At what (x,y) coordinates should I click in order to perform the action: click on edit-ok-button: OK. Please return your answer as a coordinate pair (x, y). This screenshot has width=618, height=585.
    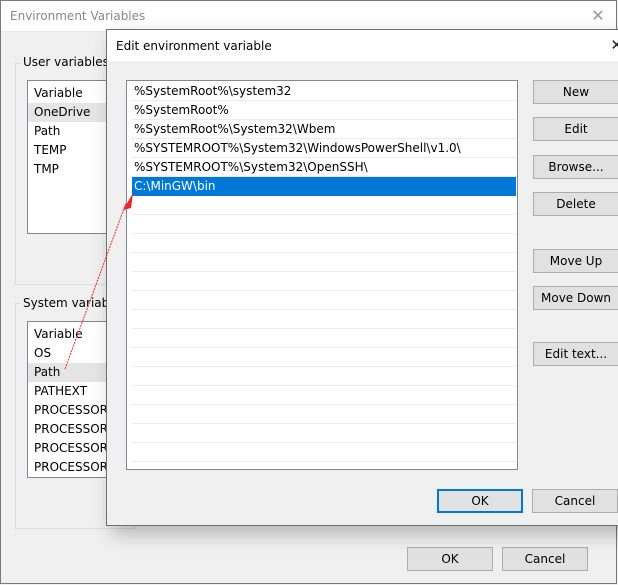
    Looking at the image, I should click on (480, 501).